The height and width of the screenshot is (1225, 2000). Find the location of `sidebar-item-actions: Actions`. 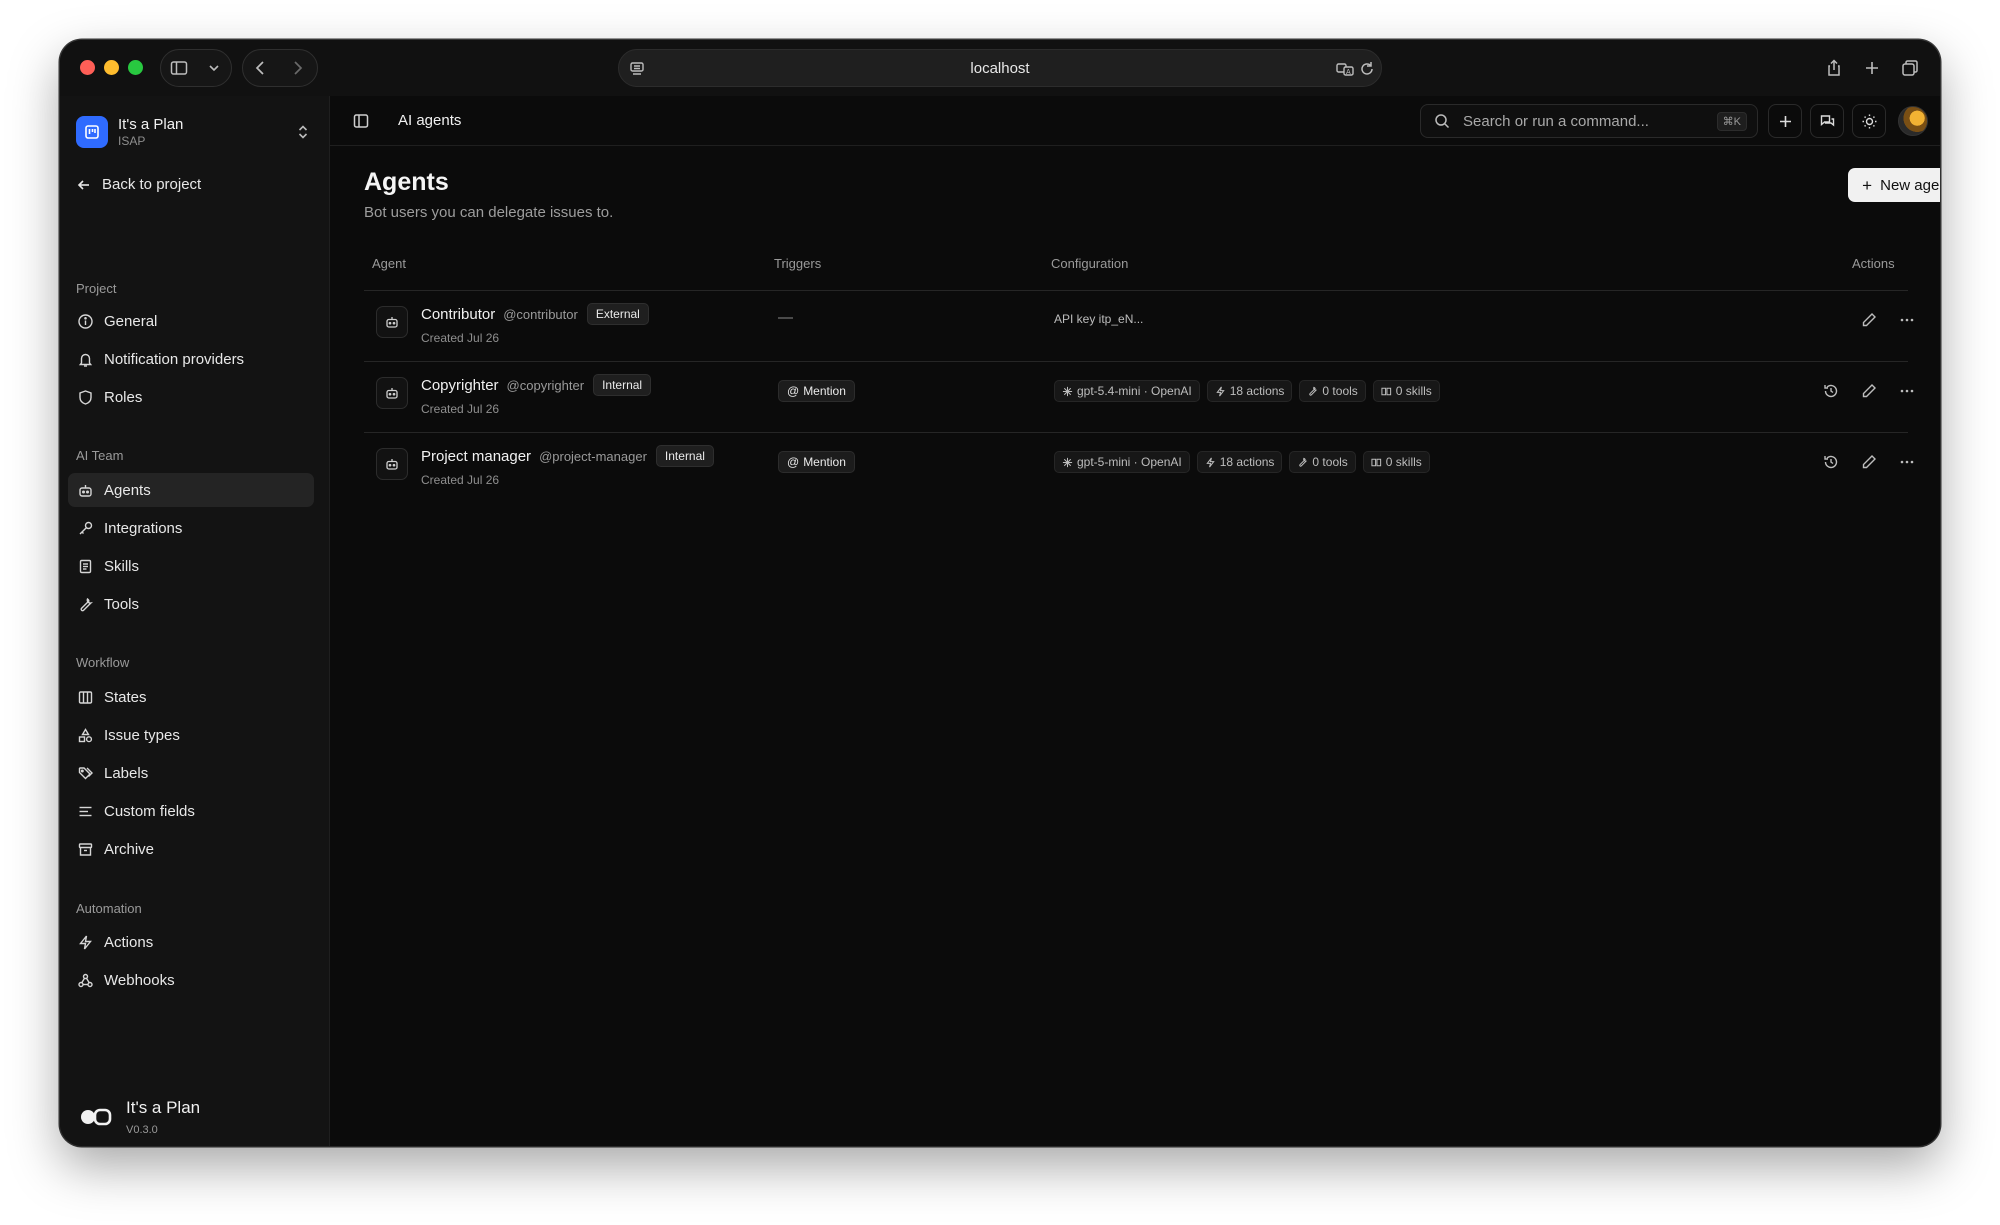

sidebar-item-actions: Actions is located at coordinates (191, 942).